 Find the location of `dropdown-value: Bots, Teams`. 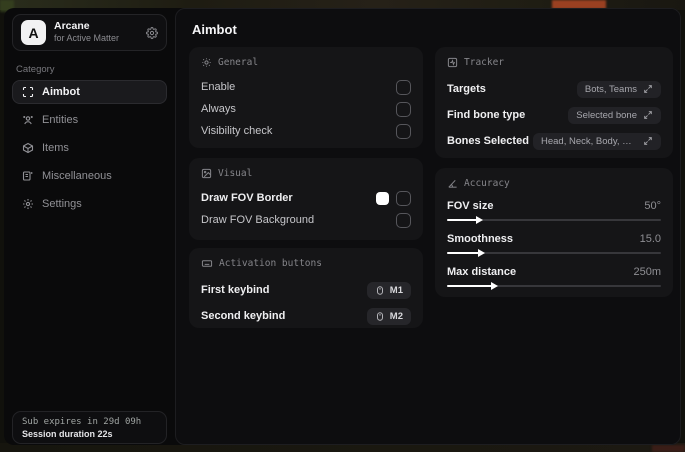

dropdown-value: Bots, Teams is located at coordinates (610, 89).